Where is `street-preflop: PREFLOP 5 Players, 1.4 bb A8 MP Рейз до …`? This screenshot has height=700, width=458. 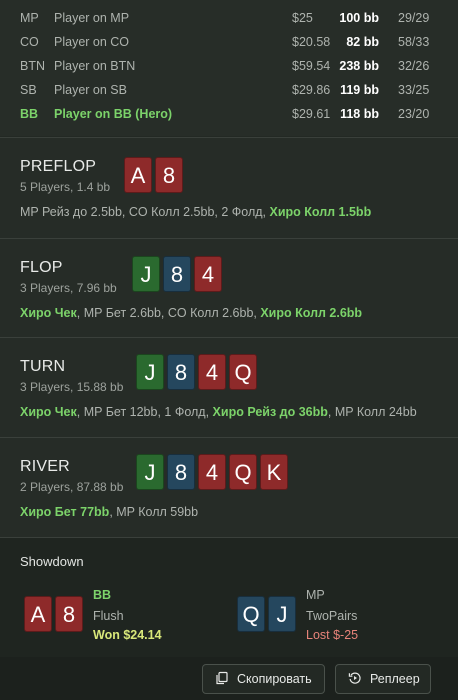 street-preflop: PREFLOP 5 Players, 1.4 bb A8 MP Рейз до … is located at coordinates (229, 187).